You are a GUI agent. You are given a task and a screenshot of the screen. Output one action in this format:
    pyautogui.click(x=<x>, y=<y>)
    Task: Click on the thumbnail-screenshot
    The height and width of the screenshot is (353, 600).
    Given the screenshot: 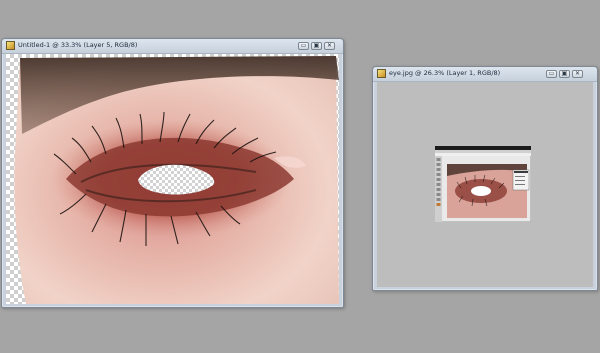 What is the action you would take?
    pyautogui.click(x=483, y=184)
    